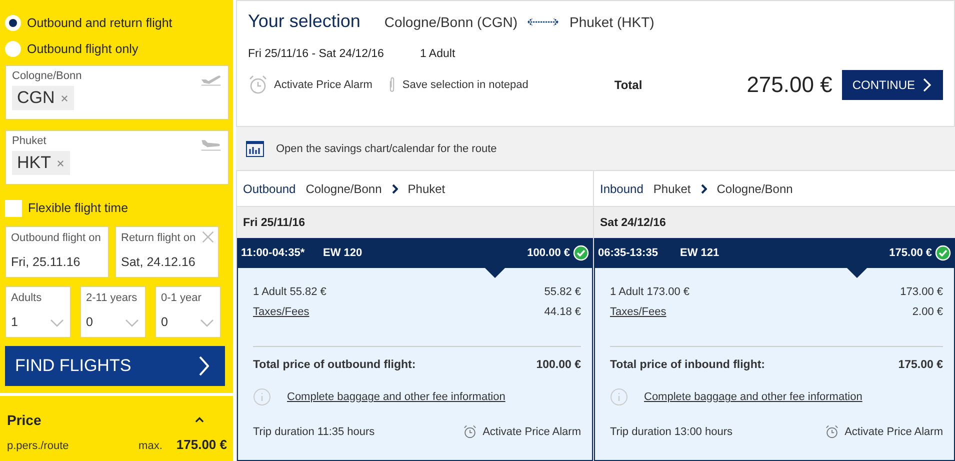 The height and width of the screenshot is (461, 955). What do you see at coordinates (622, 189) in the screenshot?
I see `leg-direction: Inbound` at bounding box center [622, 189].